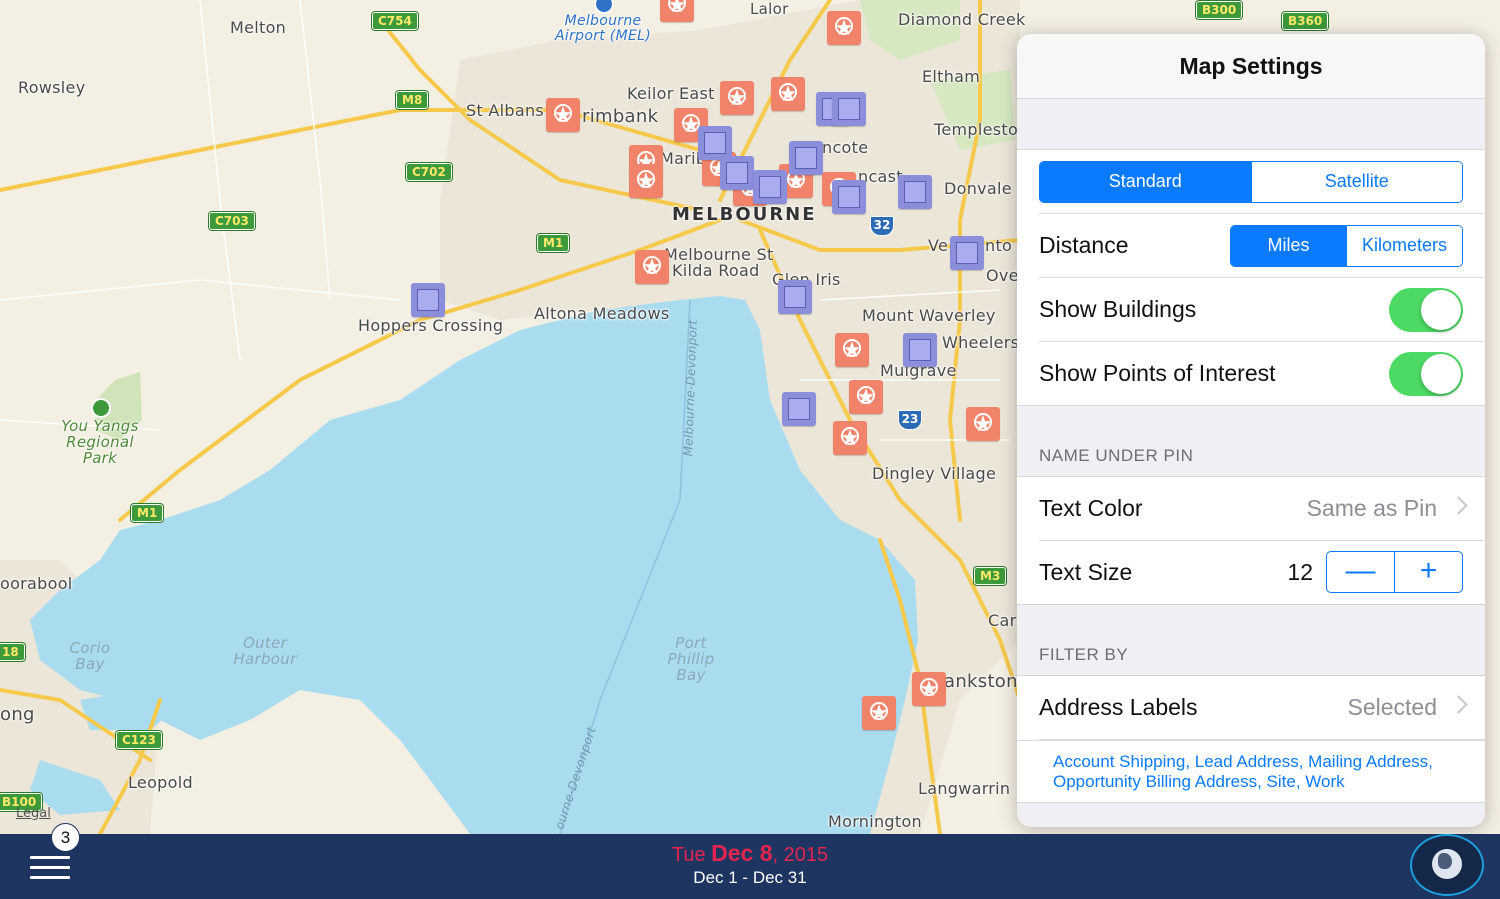 Image resolution: width=1500 pixels, height=899 pixels. I want to click on text-color-row: Text Color Same as Pin, so click(1262, 509).